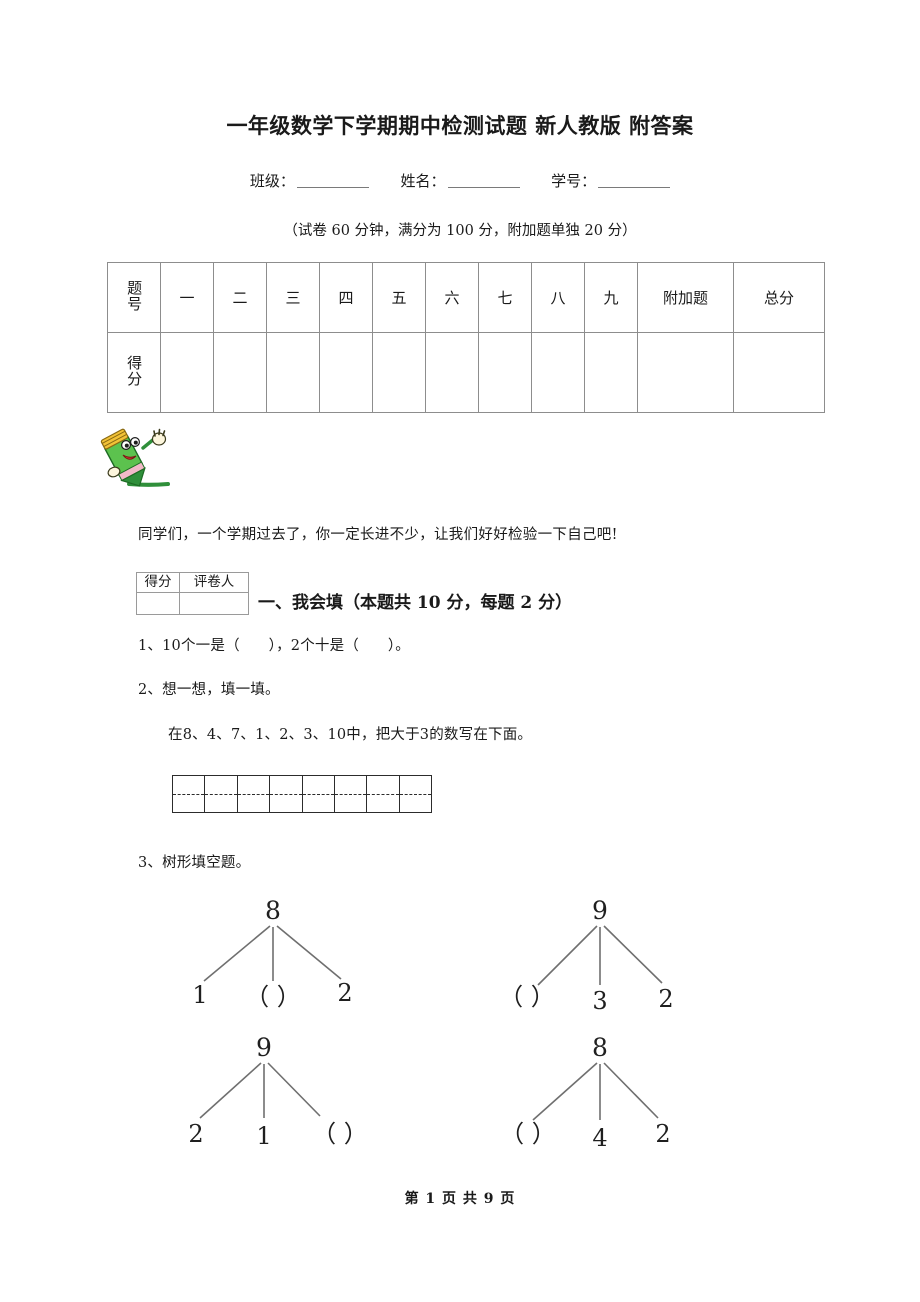 The width and height of the screenshot is (920, 1302). What do you see at coordinates (214, 603) in the screenshot?
I see `grader-box-reviewer-value` at bounding box center [214, 603].